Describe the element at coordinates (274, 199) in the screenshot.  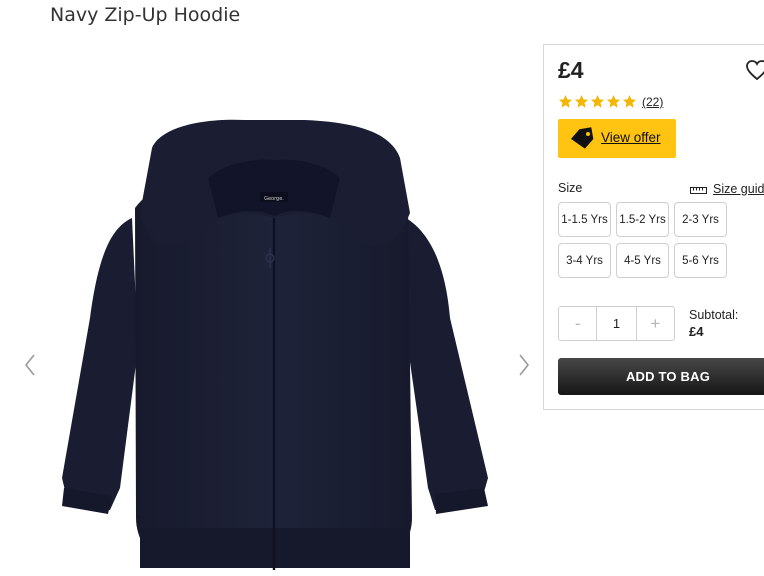
I see `brand-label: George.` at that location.